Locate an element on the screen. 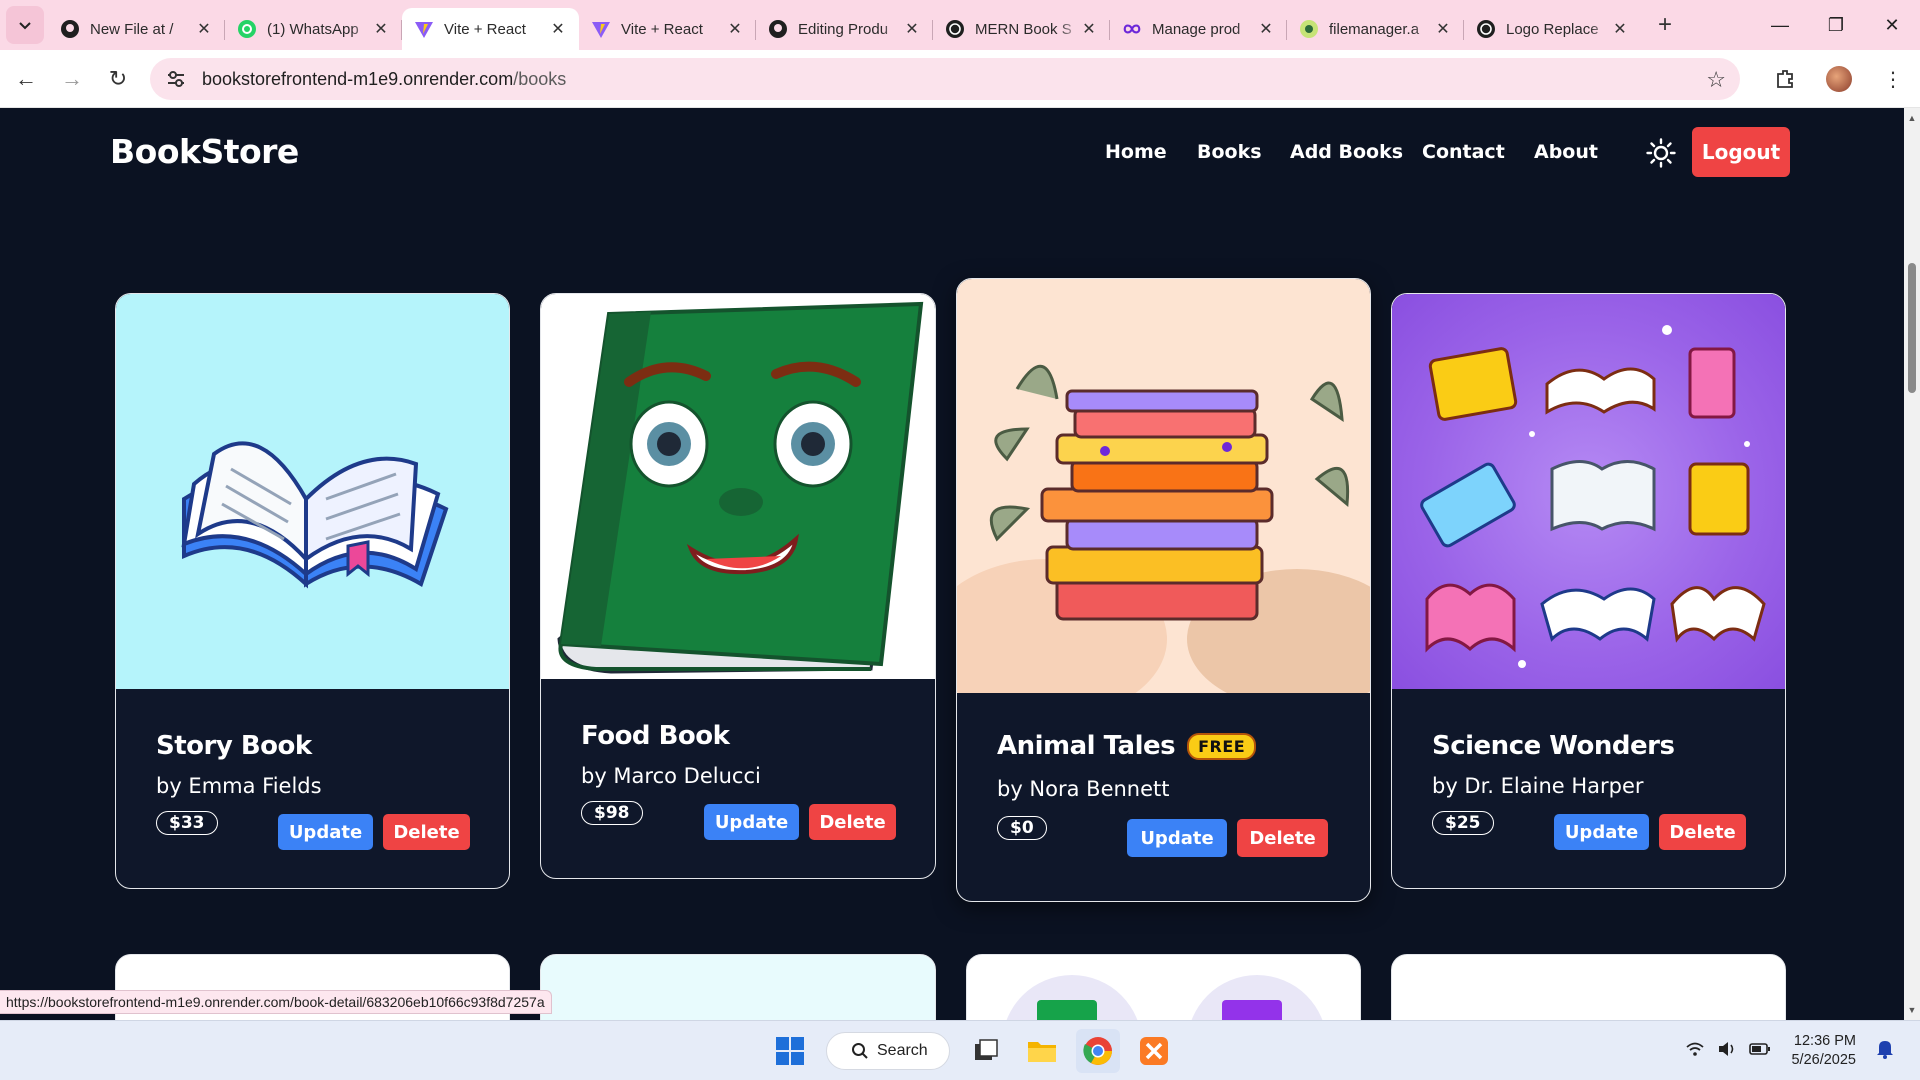  browser-tab-active: Vite + React ✕ is located at coordinates (490, 29).